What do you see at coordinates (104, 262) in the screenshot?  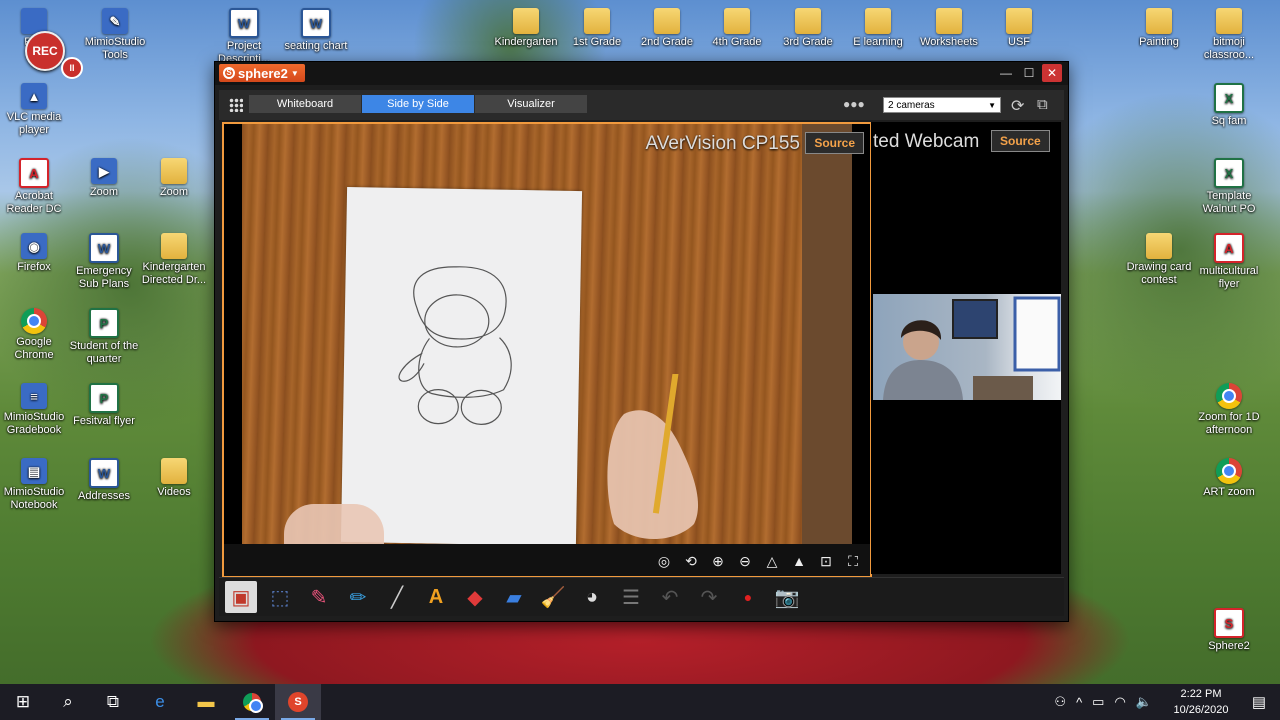 I see `desktop-icon: W Emergency Sub Plans` at bounding box center [104, 262].